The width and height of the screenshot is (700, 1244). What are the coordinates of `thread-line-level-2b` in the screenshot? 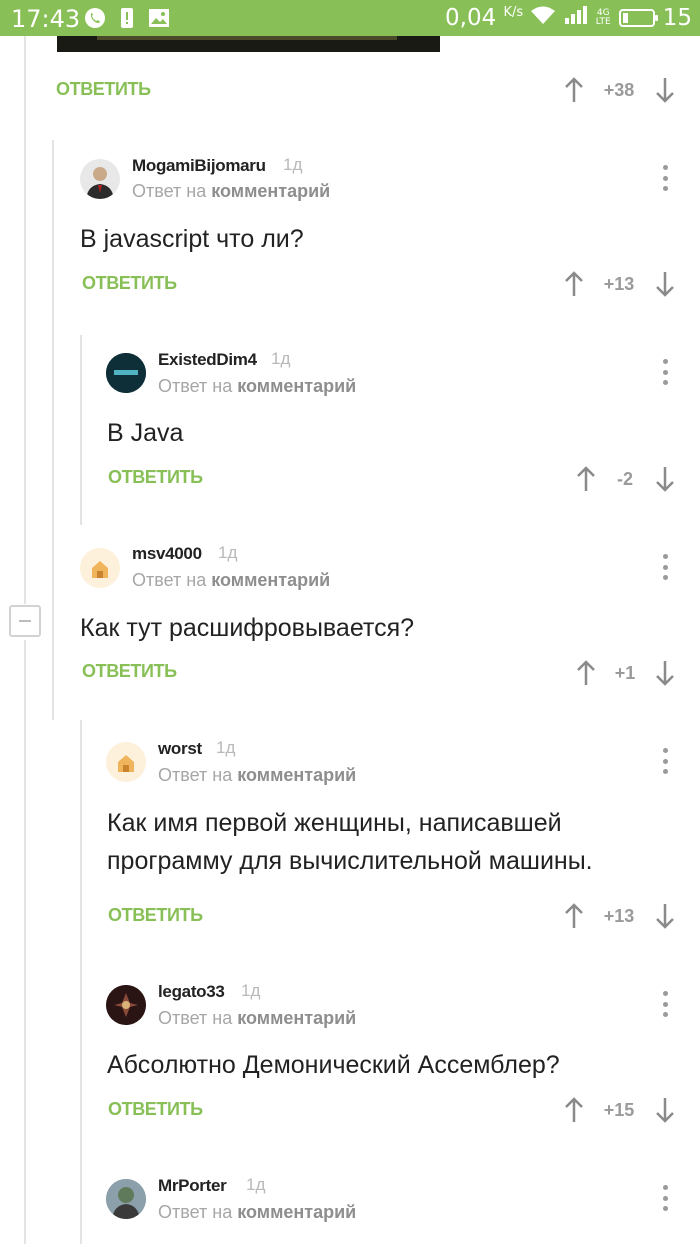 It's located at (81, 982).